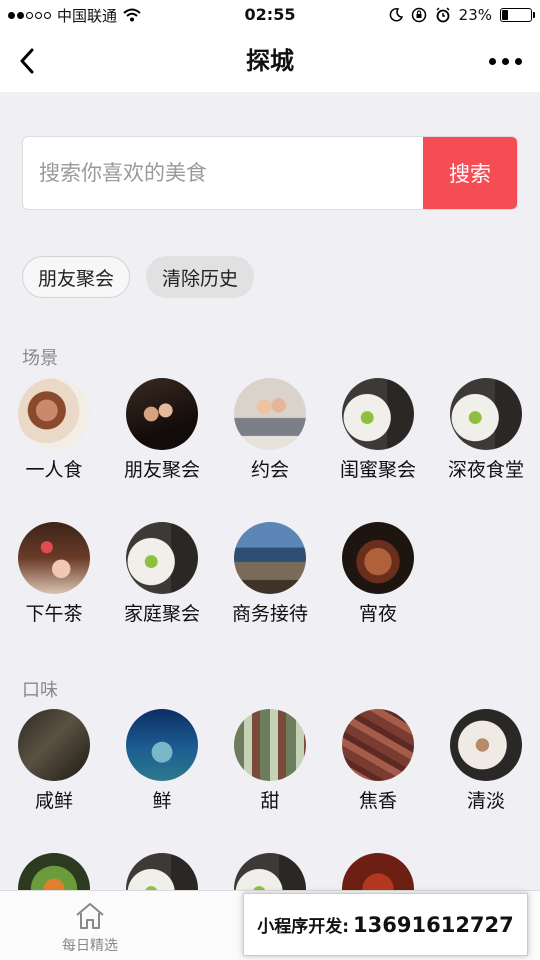  Describe the element at coordinates (470, 173) in the screenshot. I see `search-button: 搜索` at that location.